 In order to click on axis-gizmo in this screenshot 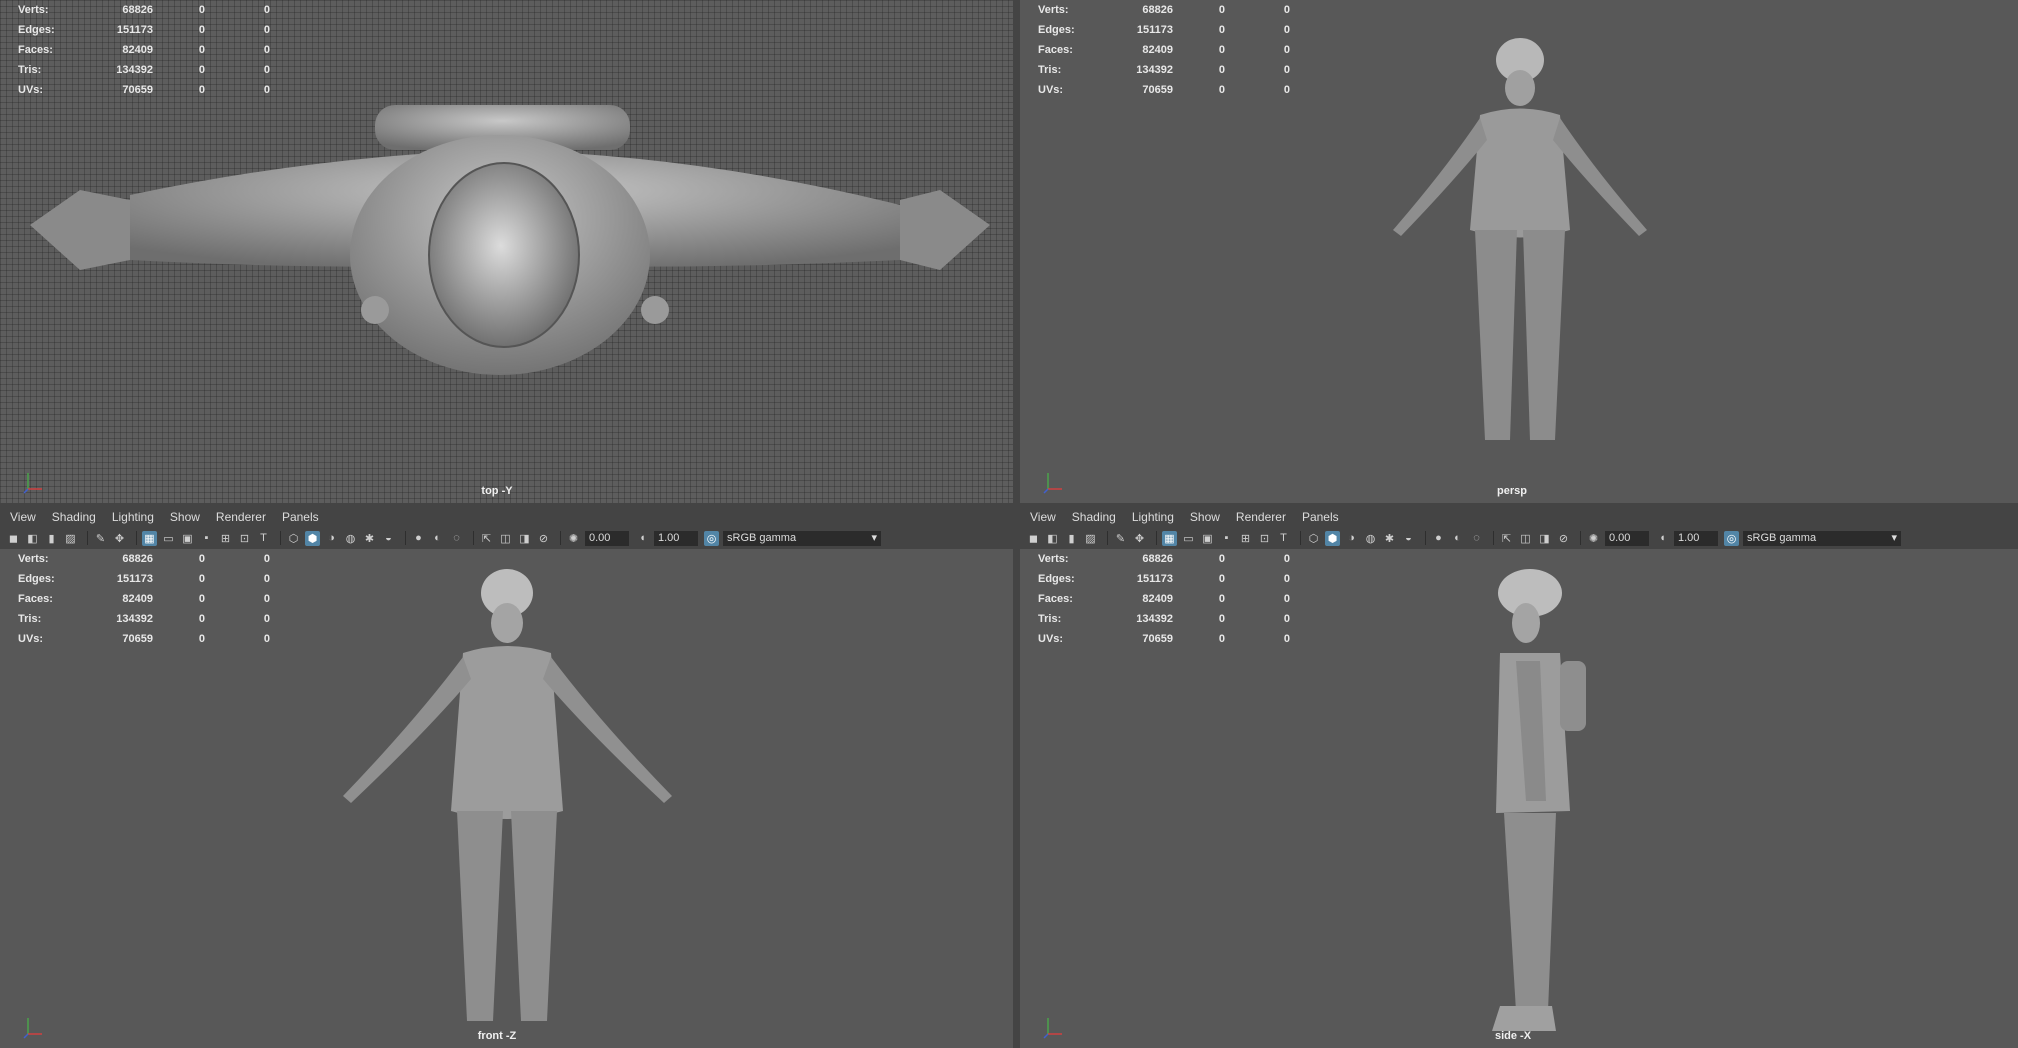, I will do `click(32, 1028)`.